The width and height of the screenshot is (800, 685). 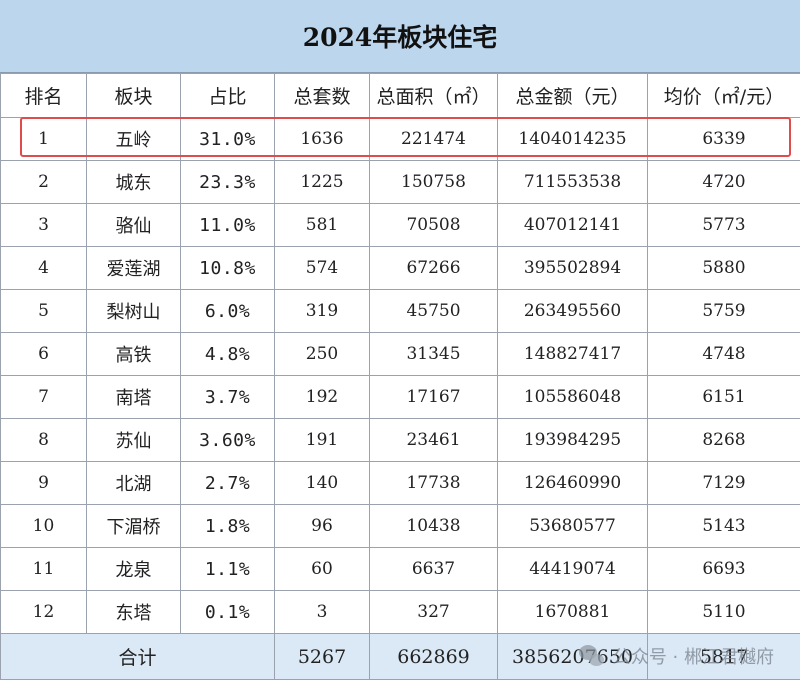 What do you see at coordinates (572, 483) in the screenshot?
I see `cell-amount: 126460990` at bounding box center [572, 483].